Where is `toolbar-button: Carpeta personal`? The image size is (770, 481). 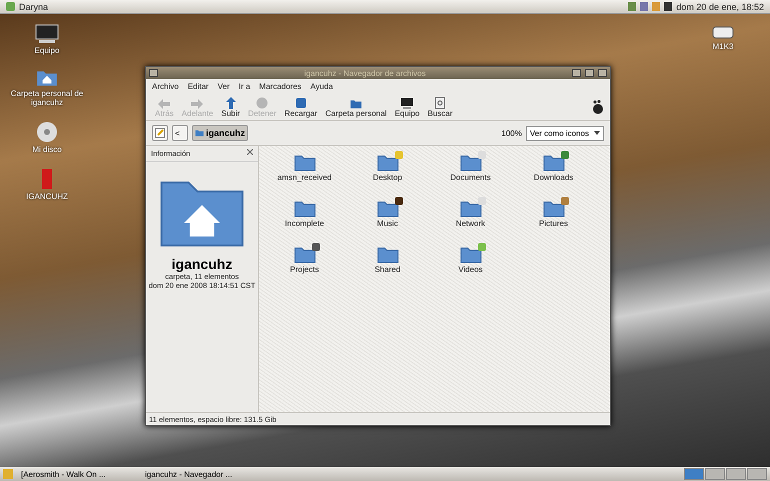
toolbar-button: Carpeta personal is located at coordinates (356, 108).